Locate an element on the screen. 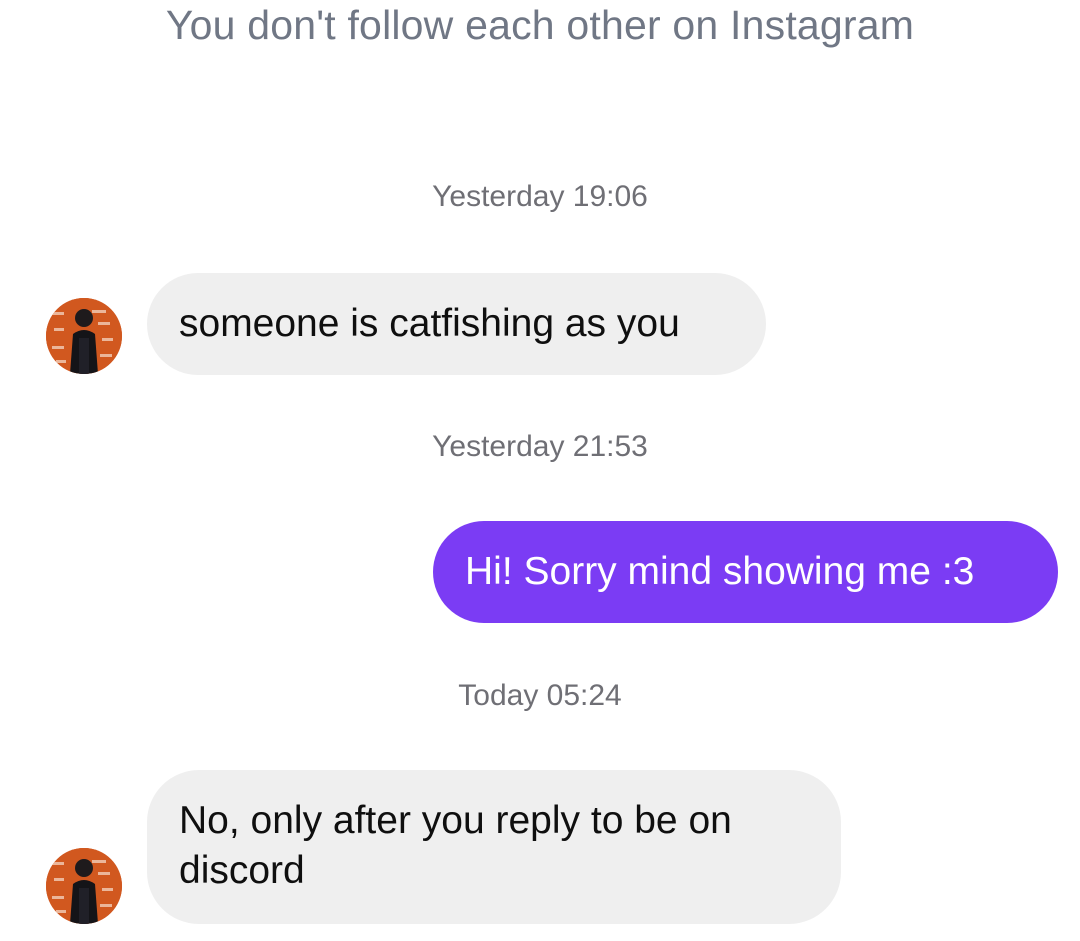 The image size is (1080, 941). message-timestamp: Yesterday 19:06 is located at coordinates (540, 196).